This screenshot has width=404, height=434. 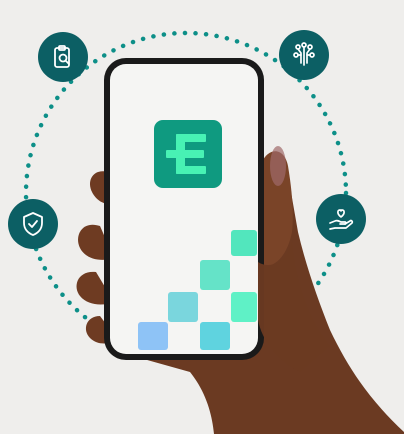 What do you see at coordinates (304, 55) in the screenshot?
I see `circuit-tree-icon` at bounding box center [304, 55].